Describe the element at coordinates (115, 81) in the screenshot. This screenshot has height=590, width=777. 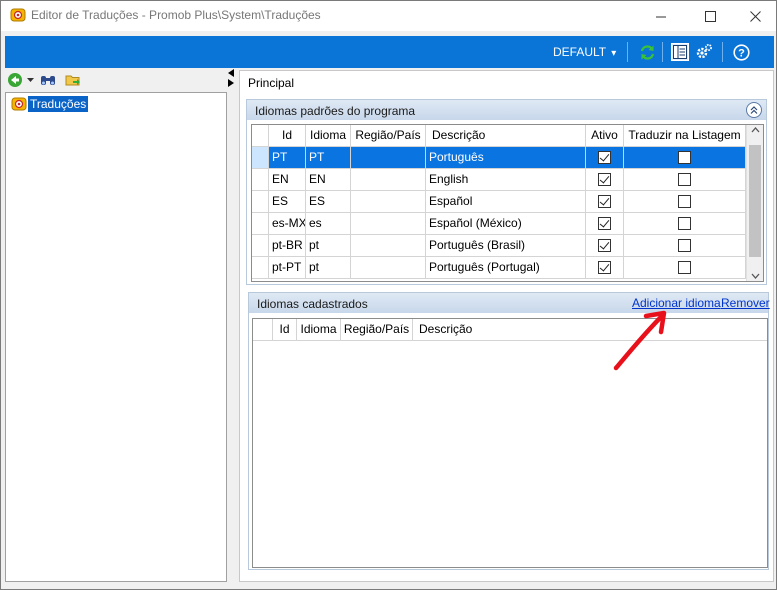
I see `tree-toolbar` at that location.